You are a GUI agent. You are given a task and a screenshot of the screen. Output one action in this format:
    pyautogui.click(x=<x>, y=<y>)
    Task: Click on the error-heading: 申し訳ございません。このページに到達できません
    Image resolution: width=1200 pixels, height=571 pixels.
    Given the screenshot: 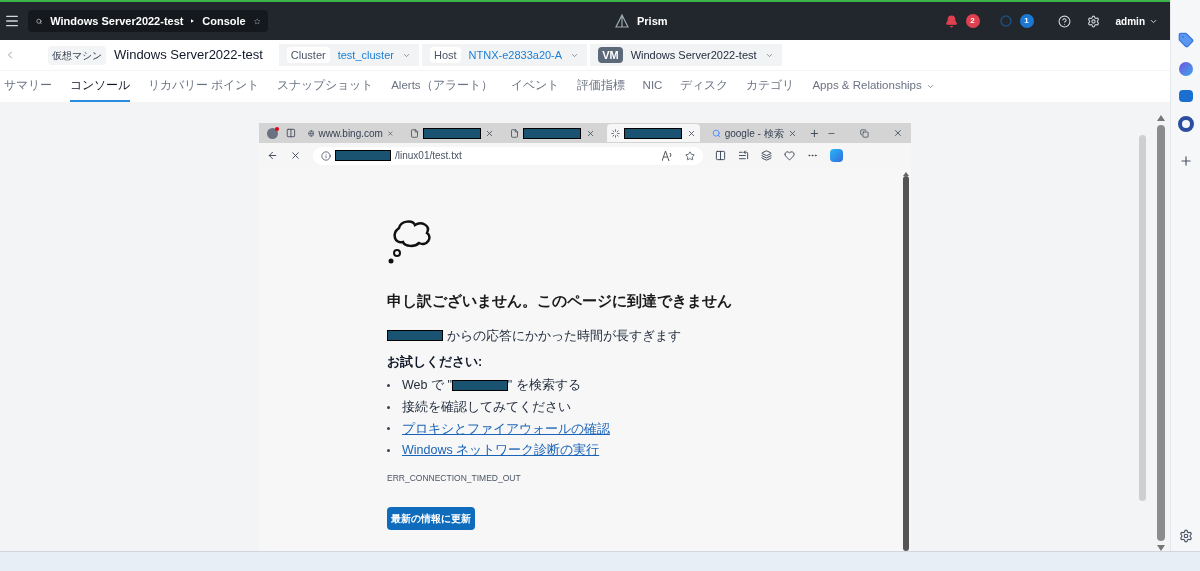 What is the action you would take?
    pyautogui.click(x=559, y=301)
    